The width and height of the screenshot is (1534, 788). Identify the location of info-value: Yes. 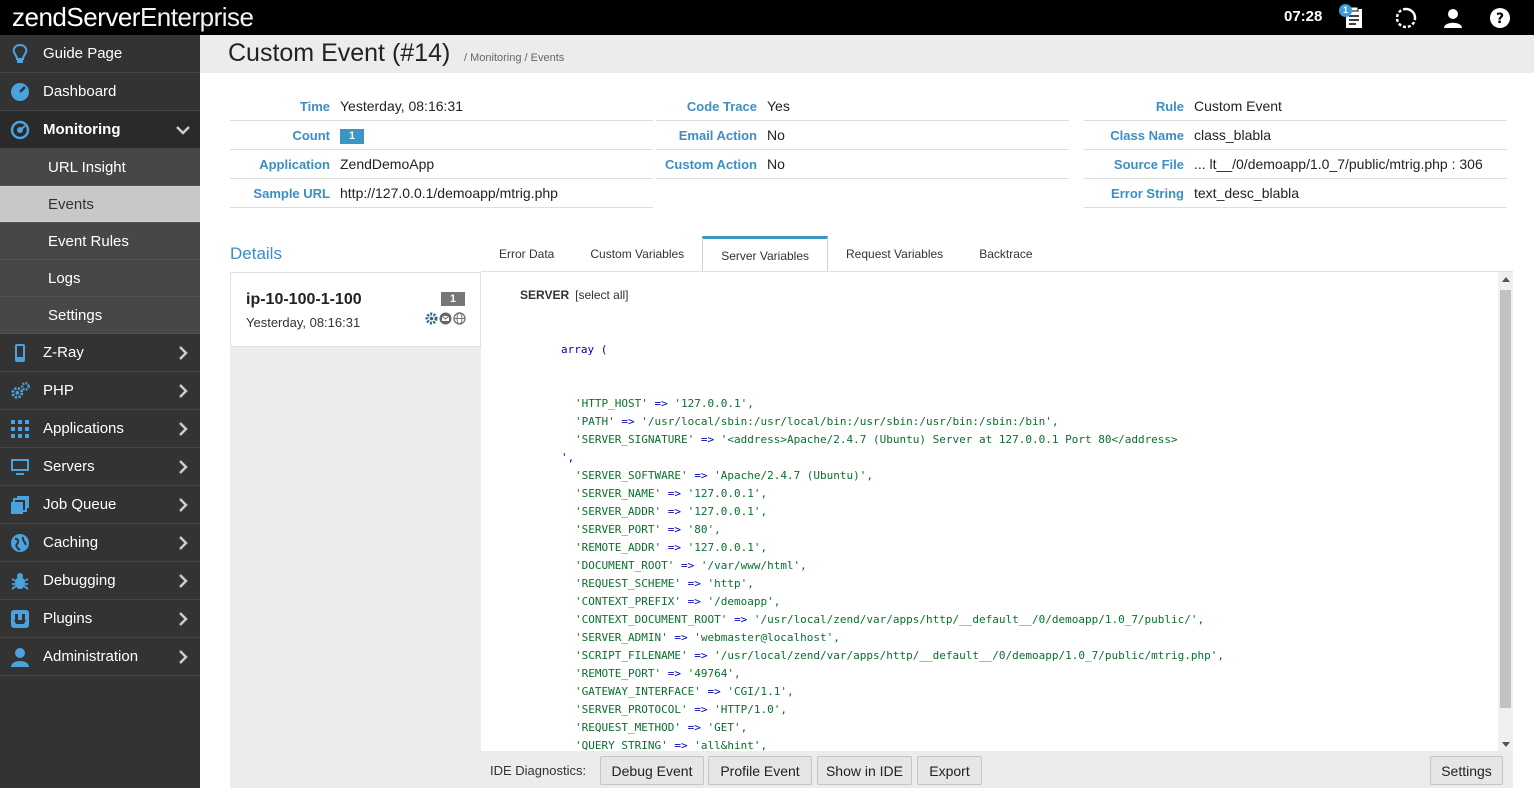
(778, 106).